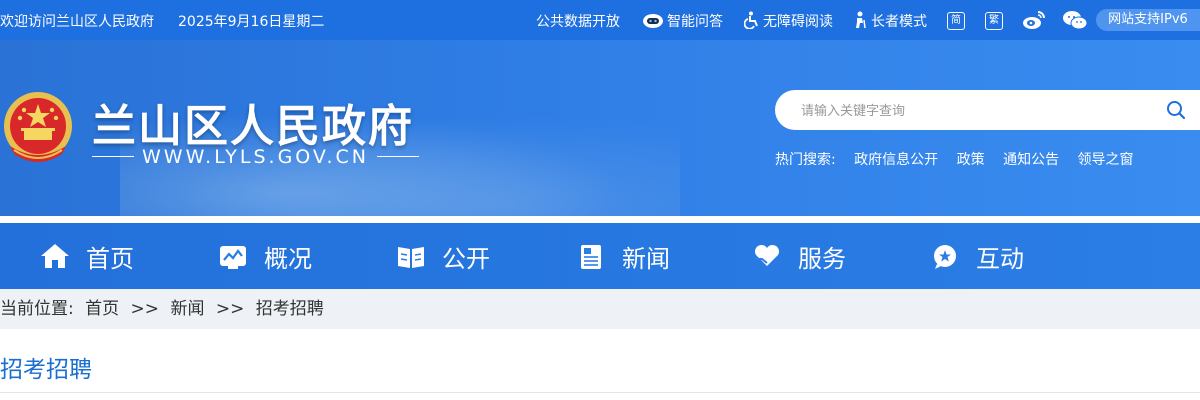 The width and height of the screenshot is (1200, 400). What do you see at coordinates (653, 21) in the screenshot?
I see `robot-icon` at bounding box center [653, 21].